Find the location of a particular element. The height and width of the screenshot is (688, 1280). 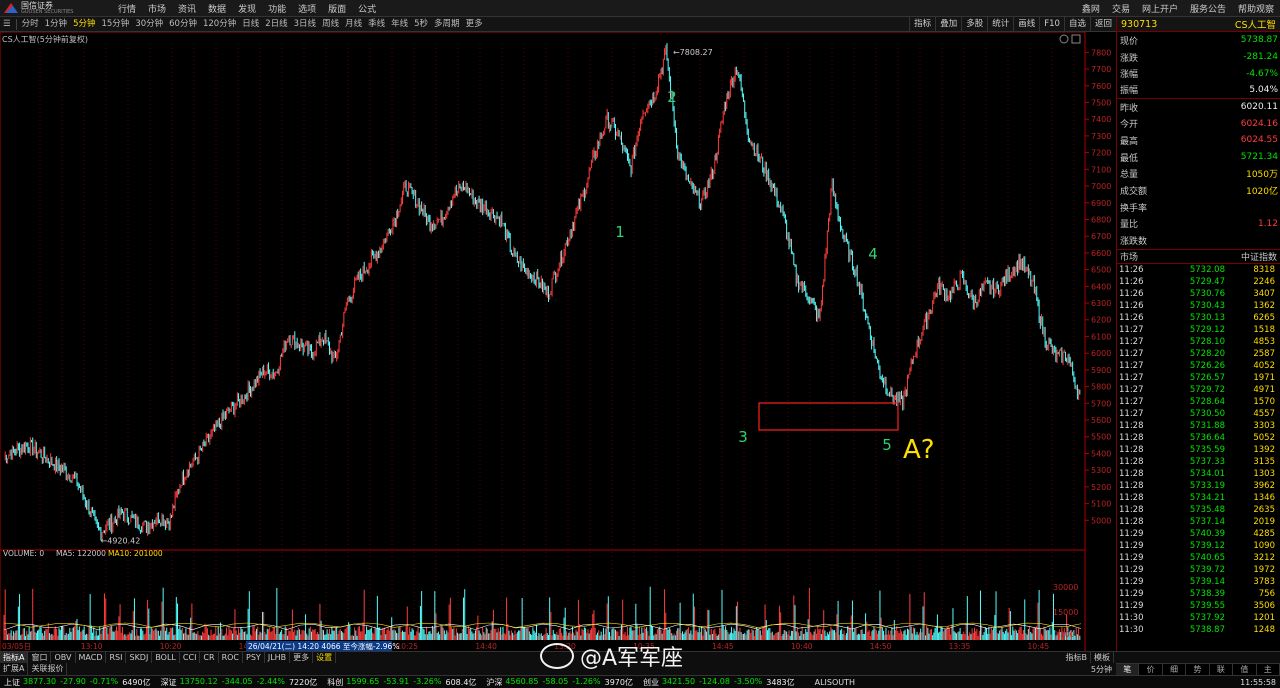

period-tab: 120分钟 is located at coordinates (219, 24).